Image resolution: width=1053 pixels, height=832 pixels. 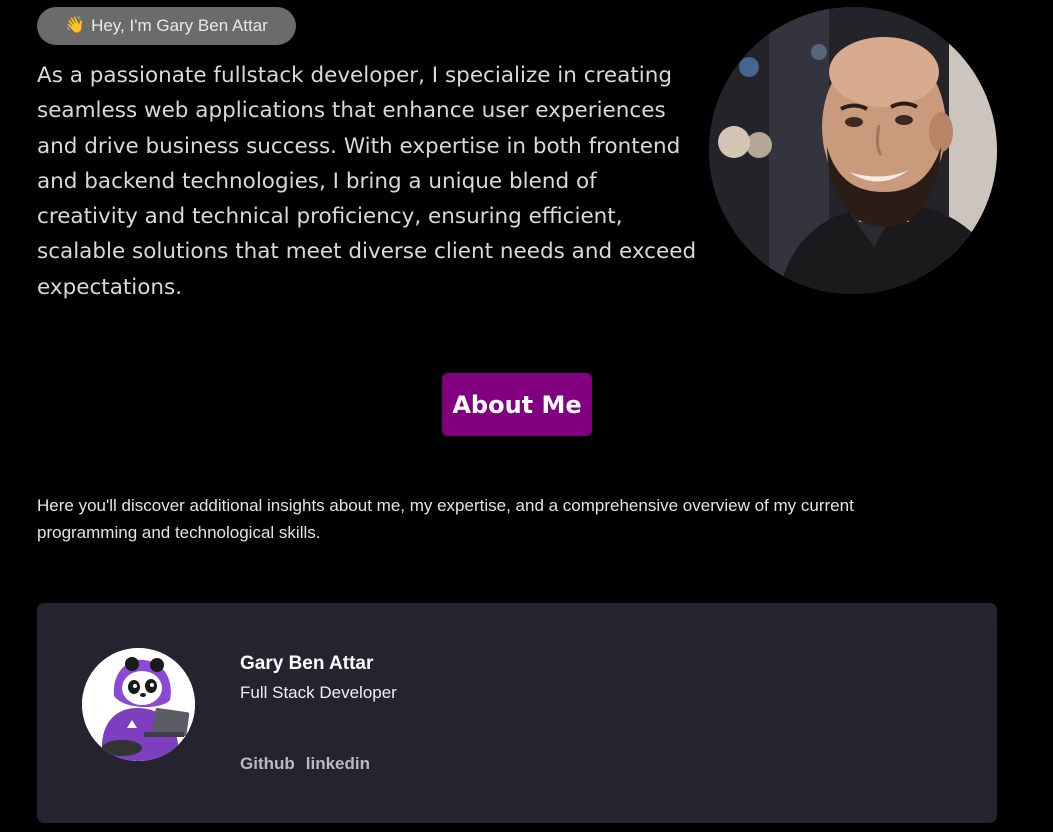 I want to click on github-link: Github, so click(x=267, y=764).